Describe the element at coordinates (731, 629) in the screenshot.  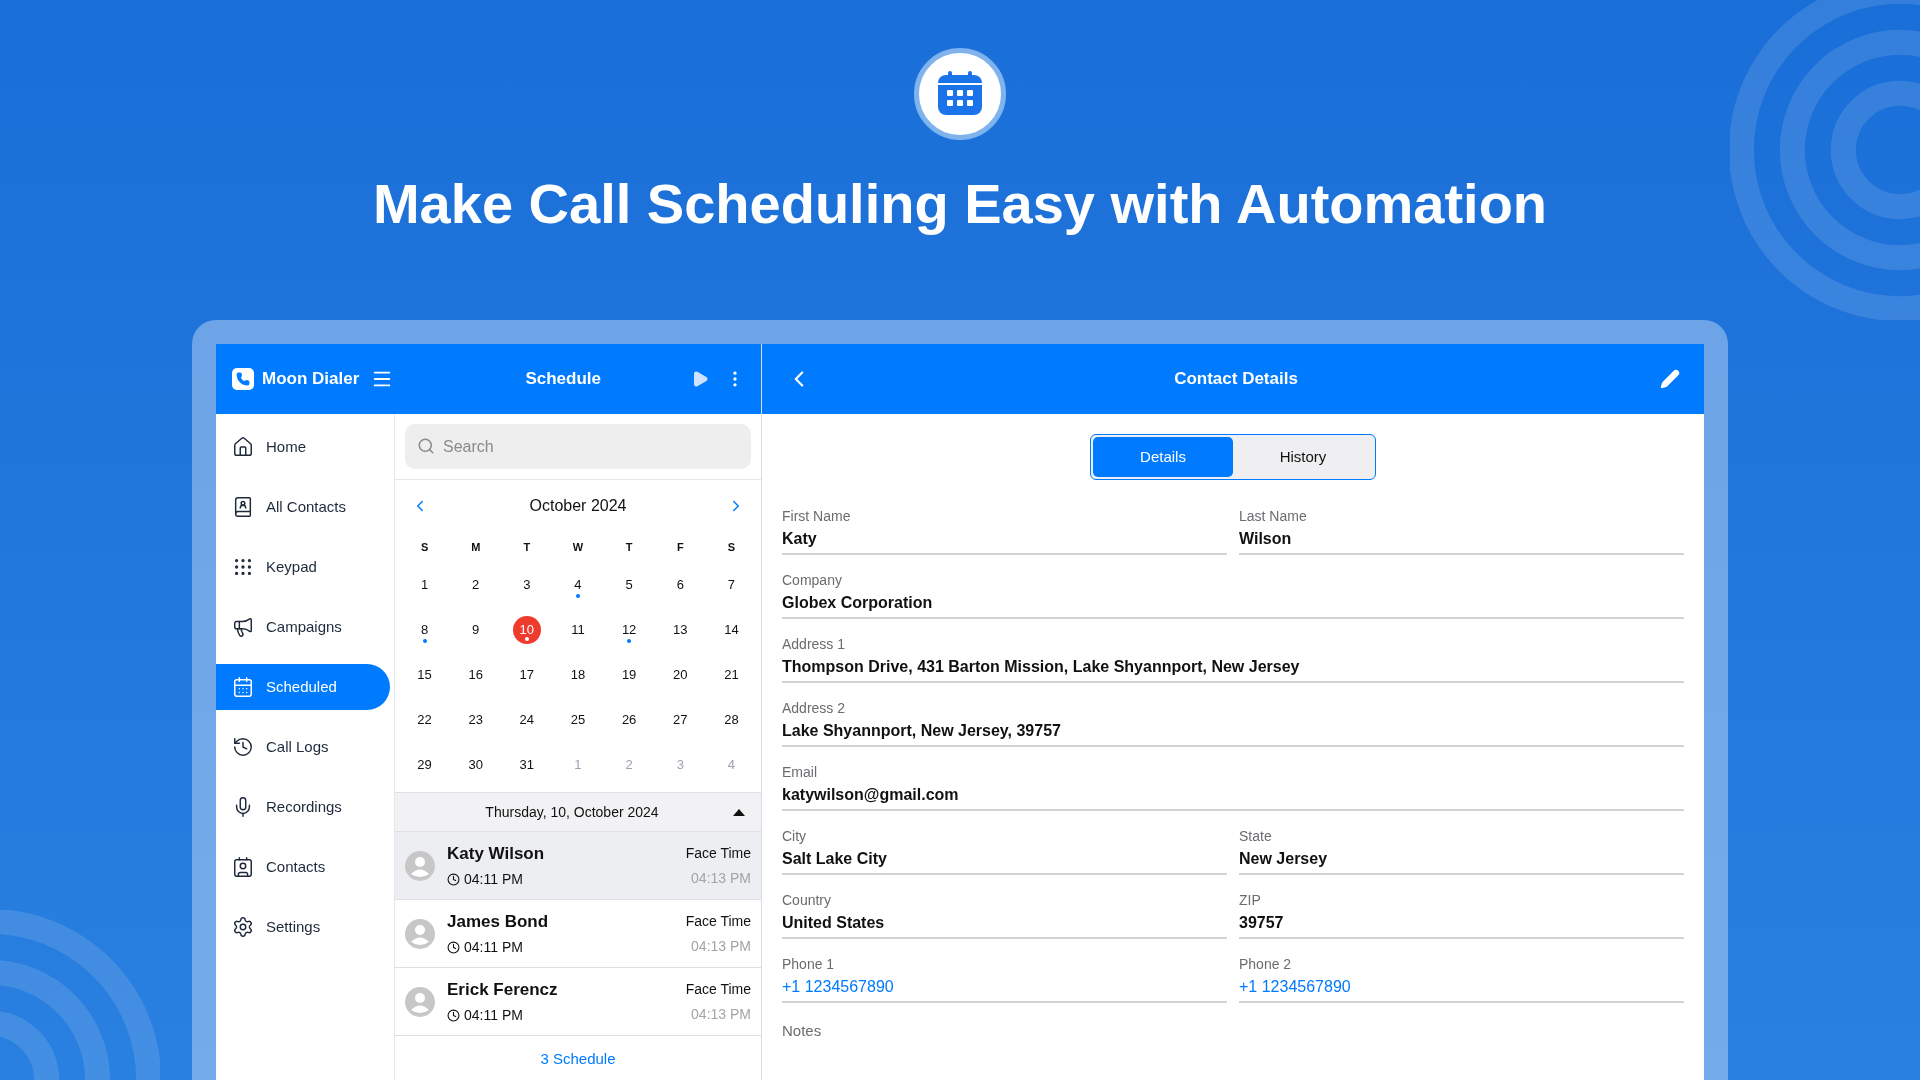
I see `calendar-day: 14` at that location.